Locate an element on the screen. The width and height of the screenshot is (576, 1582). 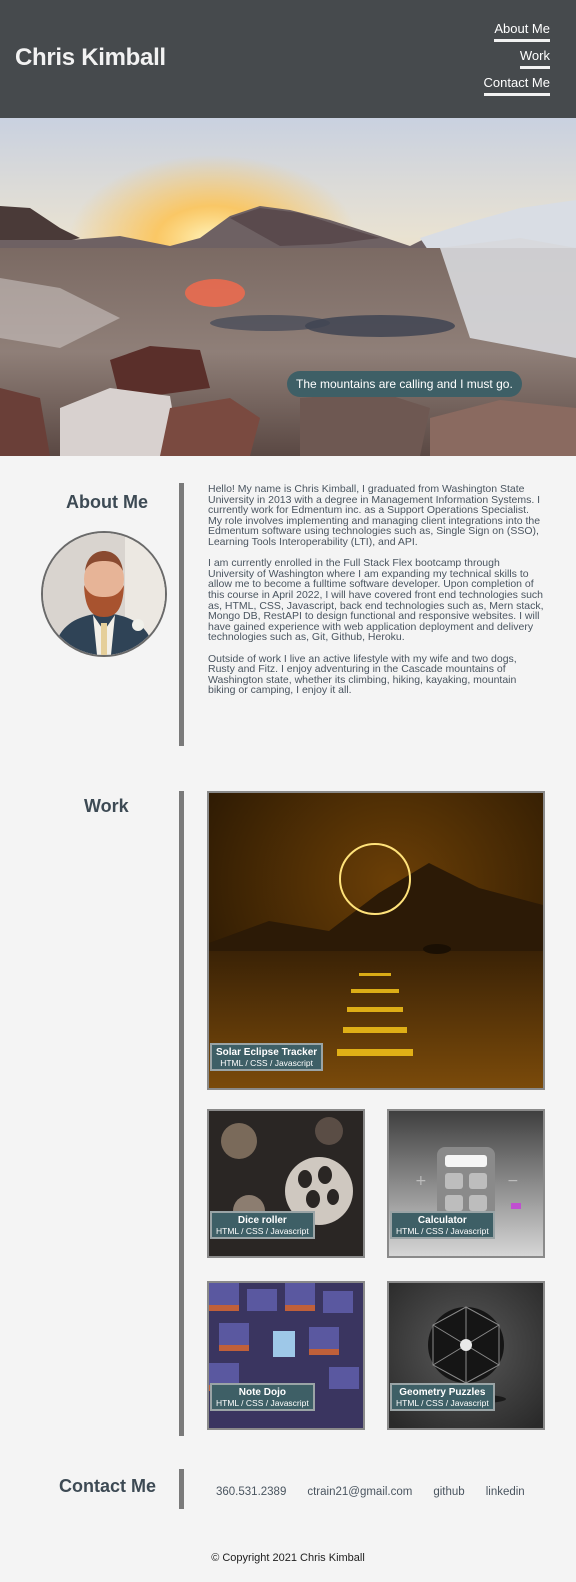
project-title: Geometry Puzzles is located at coordinates (442, 1392).